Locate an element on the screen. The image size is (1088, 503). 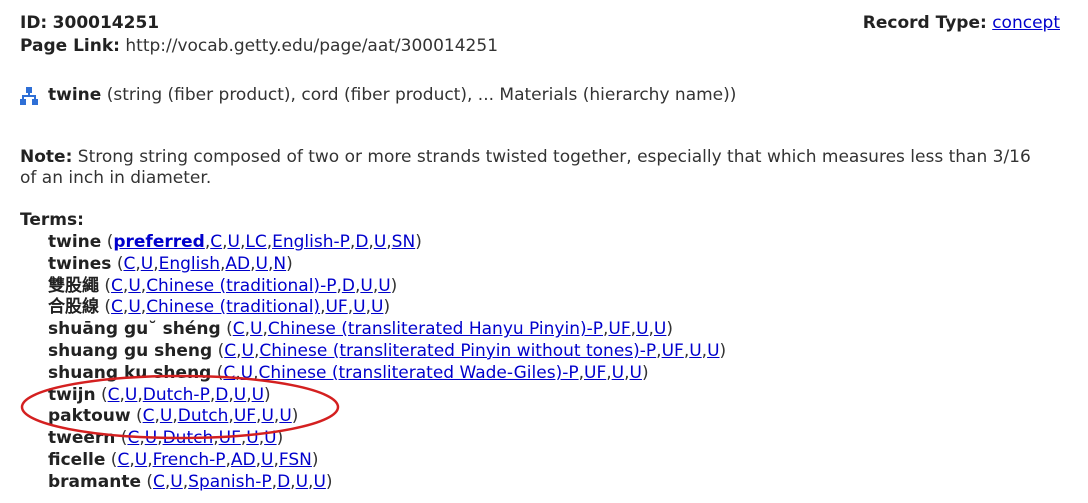
term-flag-link: SN is located at coordinates (404, 242).